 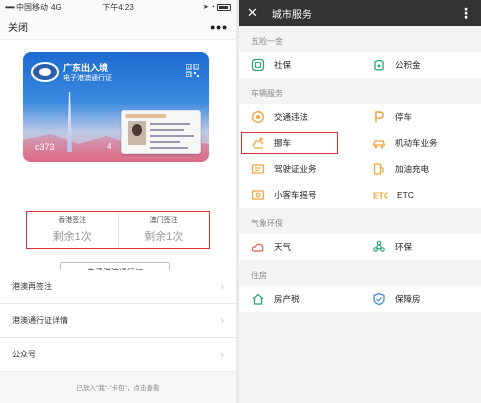 I want to click on service-label: 公积金, so click(x=408, y=65).